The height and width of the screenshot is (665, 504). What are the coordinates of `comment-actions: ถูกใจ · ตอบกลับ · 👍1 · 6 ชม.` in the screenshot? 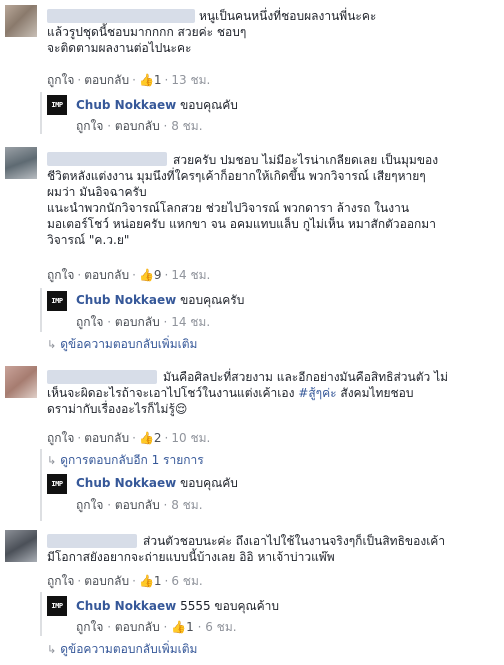 It's located at (125, 581).